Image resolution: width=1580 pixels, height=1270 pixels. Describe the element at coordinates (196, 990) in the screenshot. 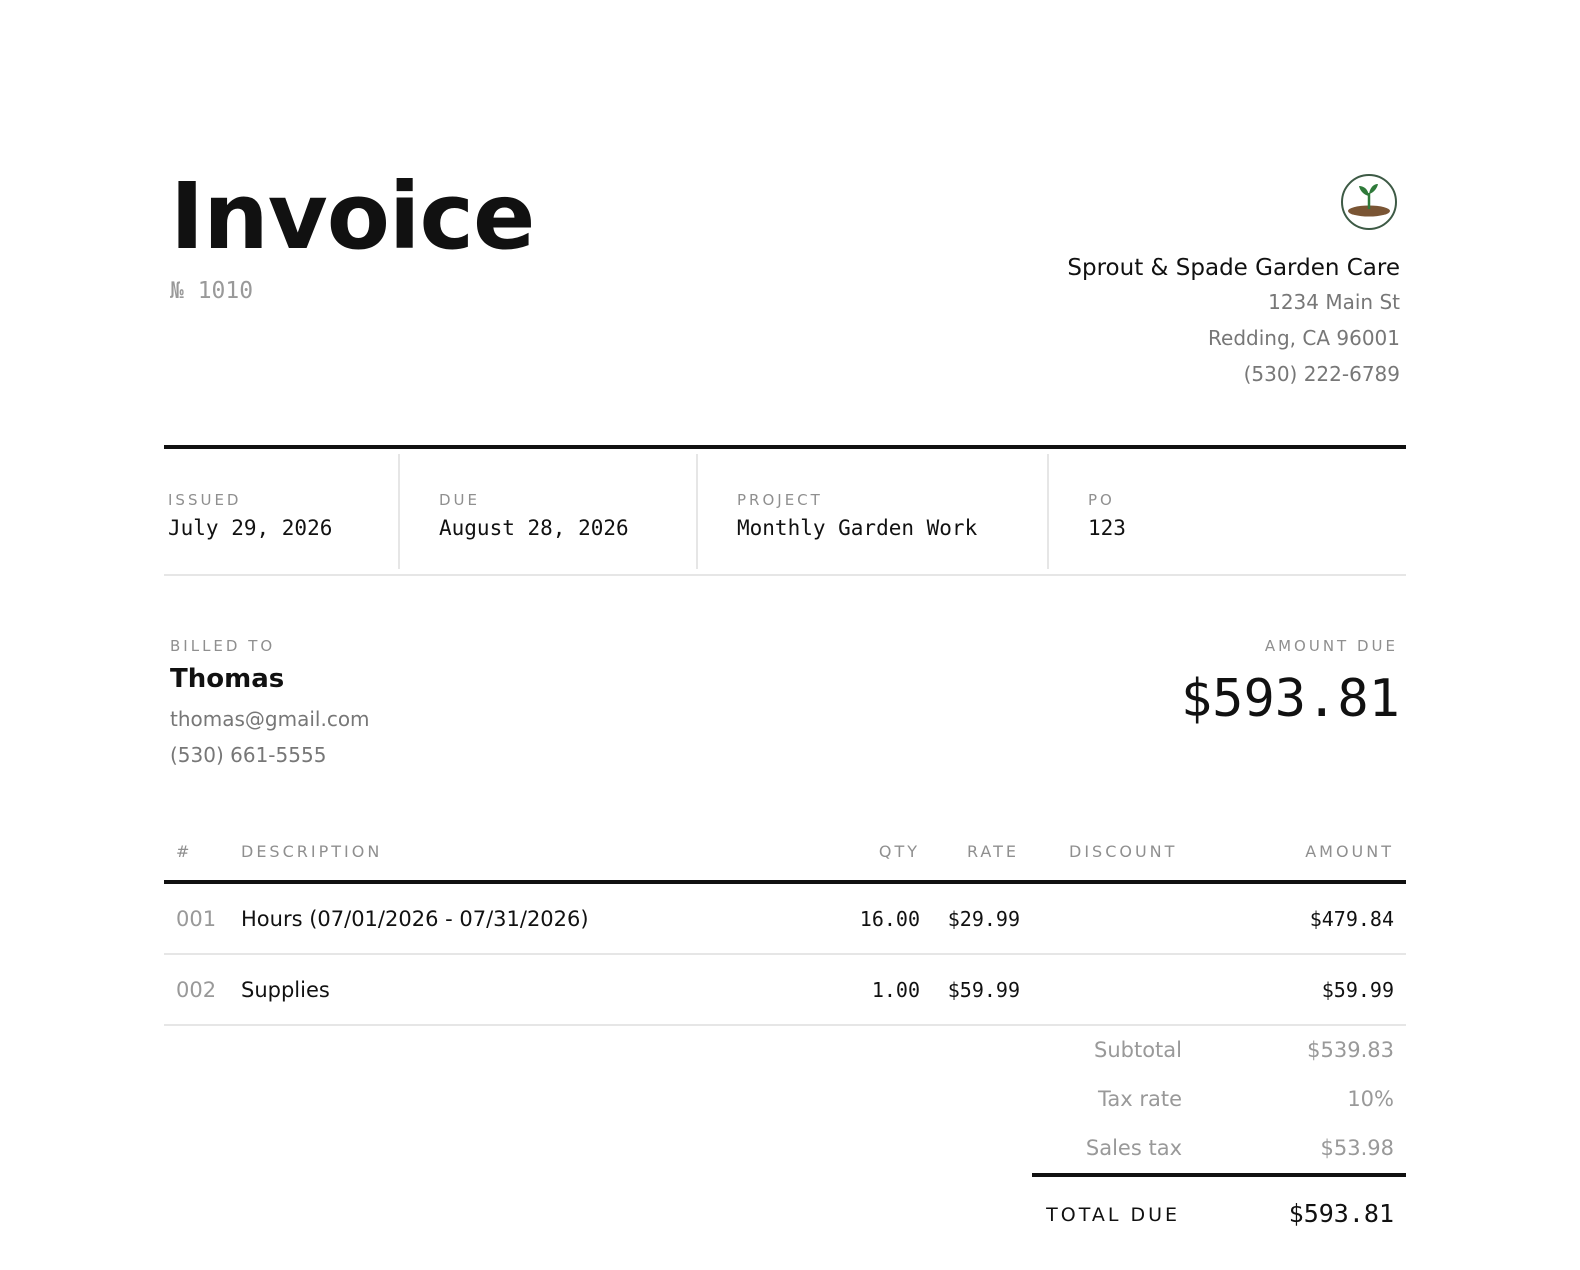

I see `row-number: 002` at that location.